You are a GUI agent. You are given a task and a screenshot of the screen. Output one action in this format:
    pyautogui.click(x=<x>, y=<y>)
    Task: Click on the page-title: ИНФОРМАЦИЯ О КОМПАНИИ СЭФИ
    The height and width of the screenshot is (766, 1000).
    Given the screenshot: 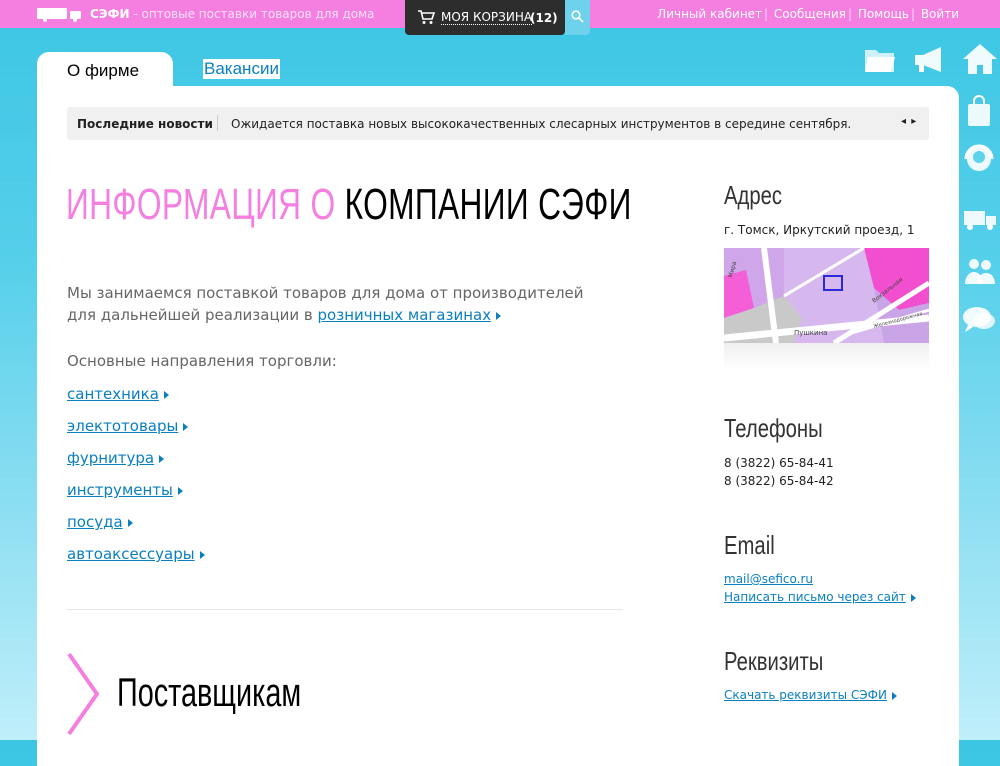 What is the action you would take?
    pyautogui.click(x=349, y=205)
    